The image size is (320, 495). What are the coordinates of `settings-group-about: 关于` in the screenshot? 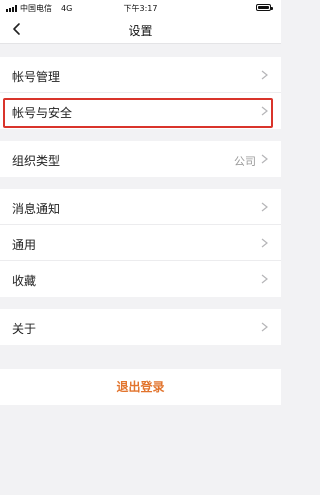 It's located at (140, 327).